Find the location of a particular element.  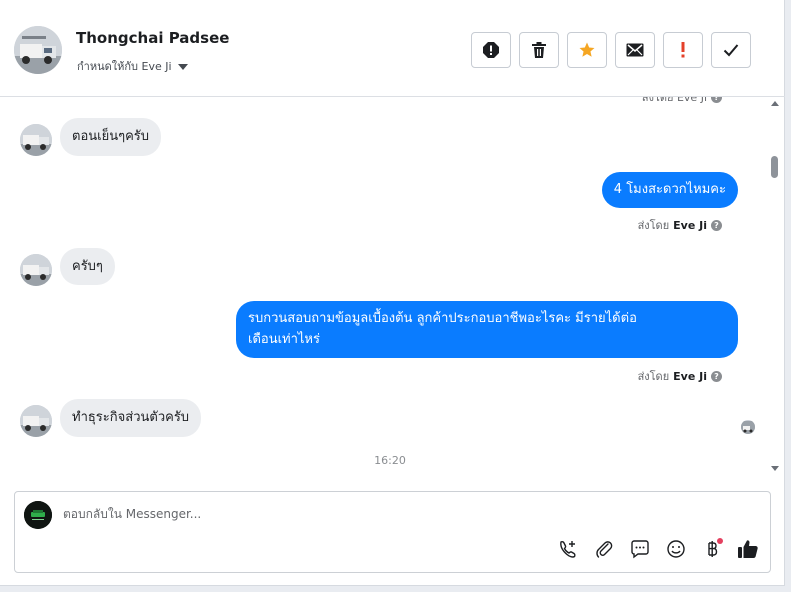

follow-up-icon is located at coordinates (683, 50).